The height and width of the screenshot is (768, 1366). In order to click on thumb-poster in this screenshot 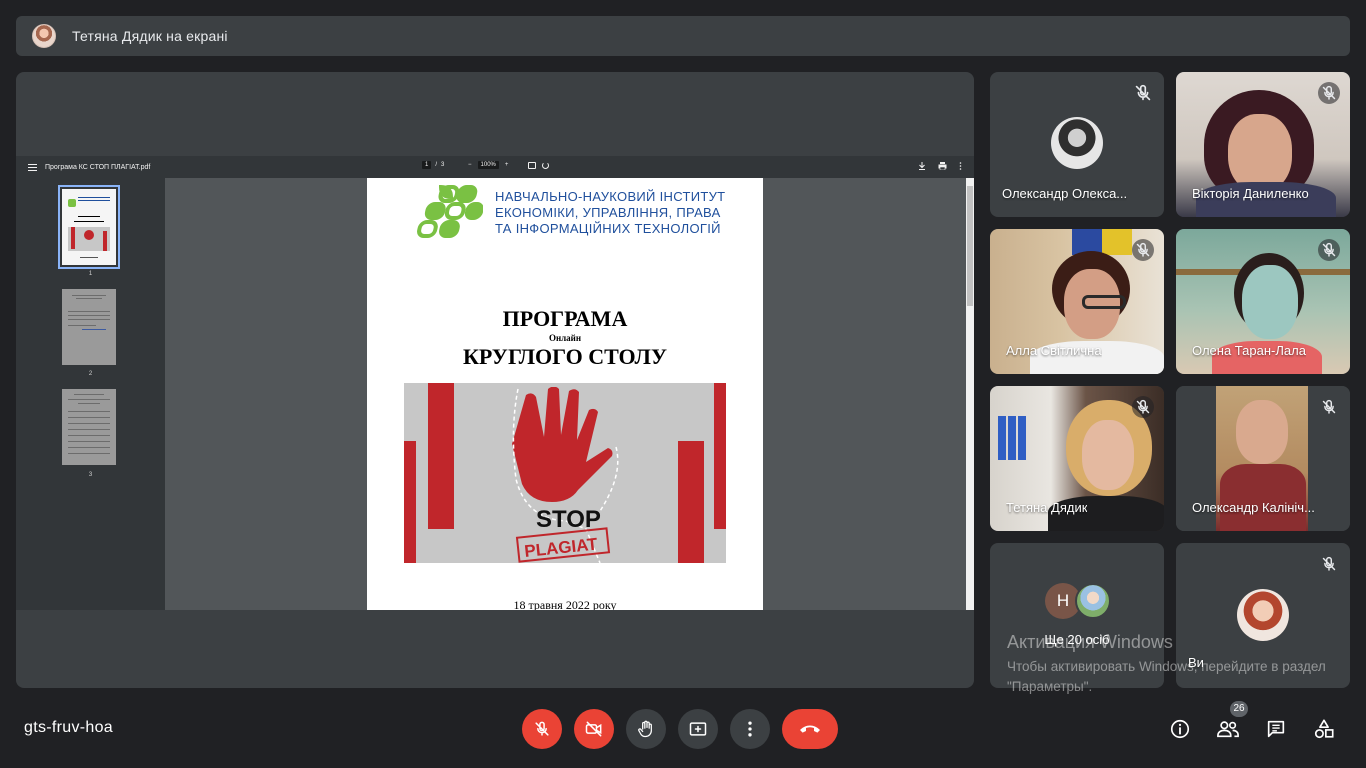, I will do `click(89, 239)`.